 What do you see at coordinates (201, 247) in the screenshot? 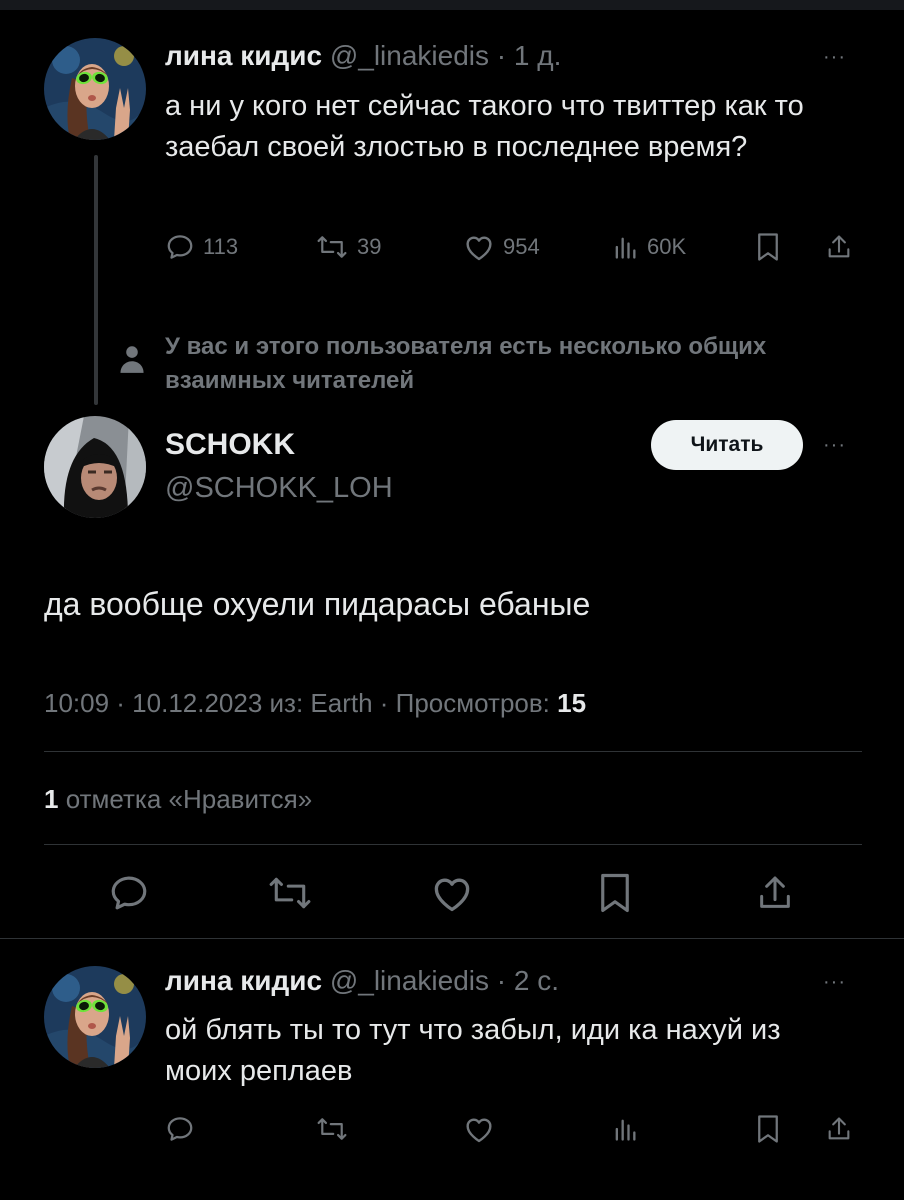
I see `tweet1-reply-button: 113` at bounding box center [201, 247].